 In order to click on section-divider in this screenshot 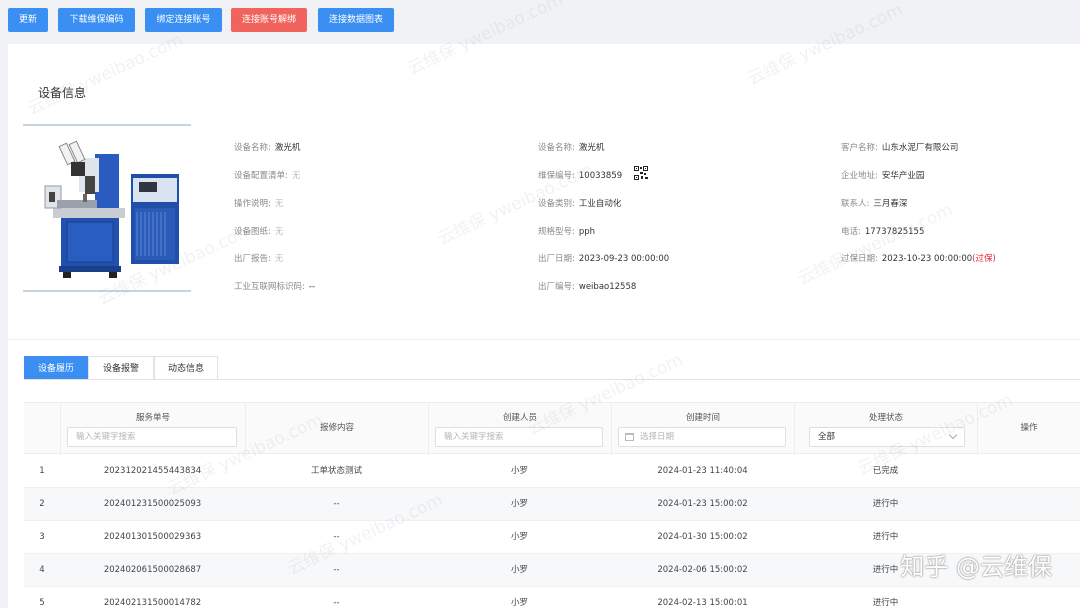, I will do `click(544, 339)`.